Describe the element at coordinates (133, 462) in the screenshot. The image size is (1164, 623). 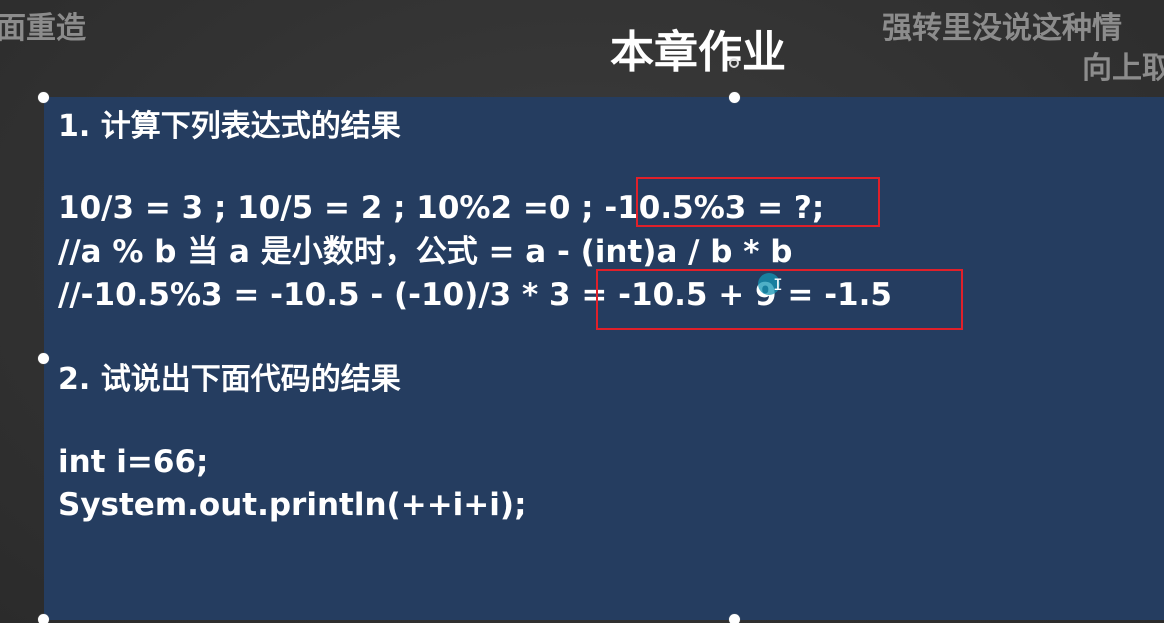
I see `code-line-declaration: int i=66;` at that location.